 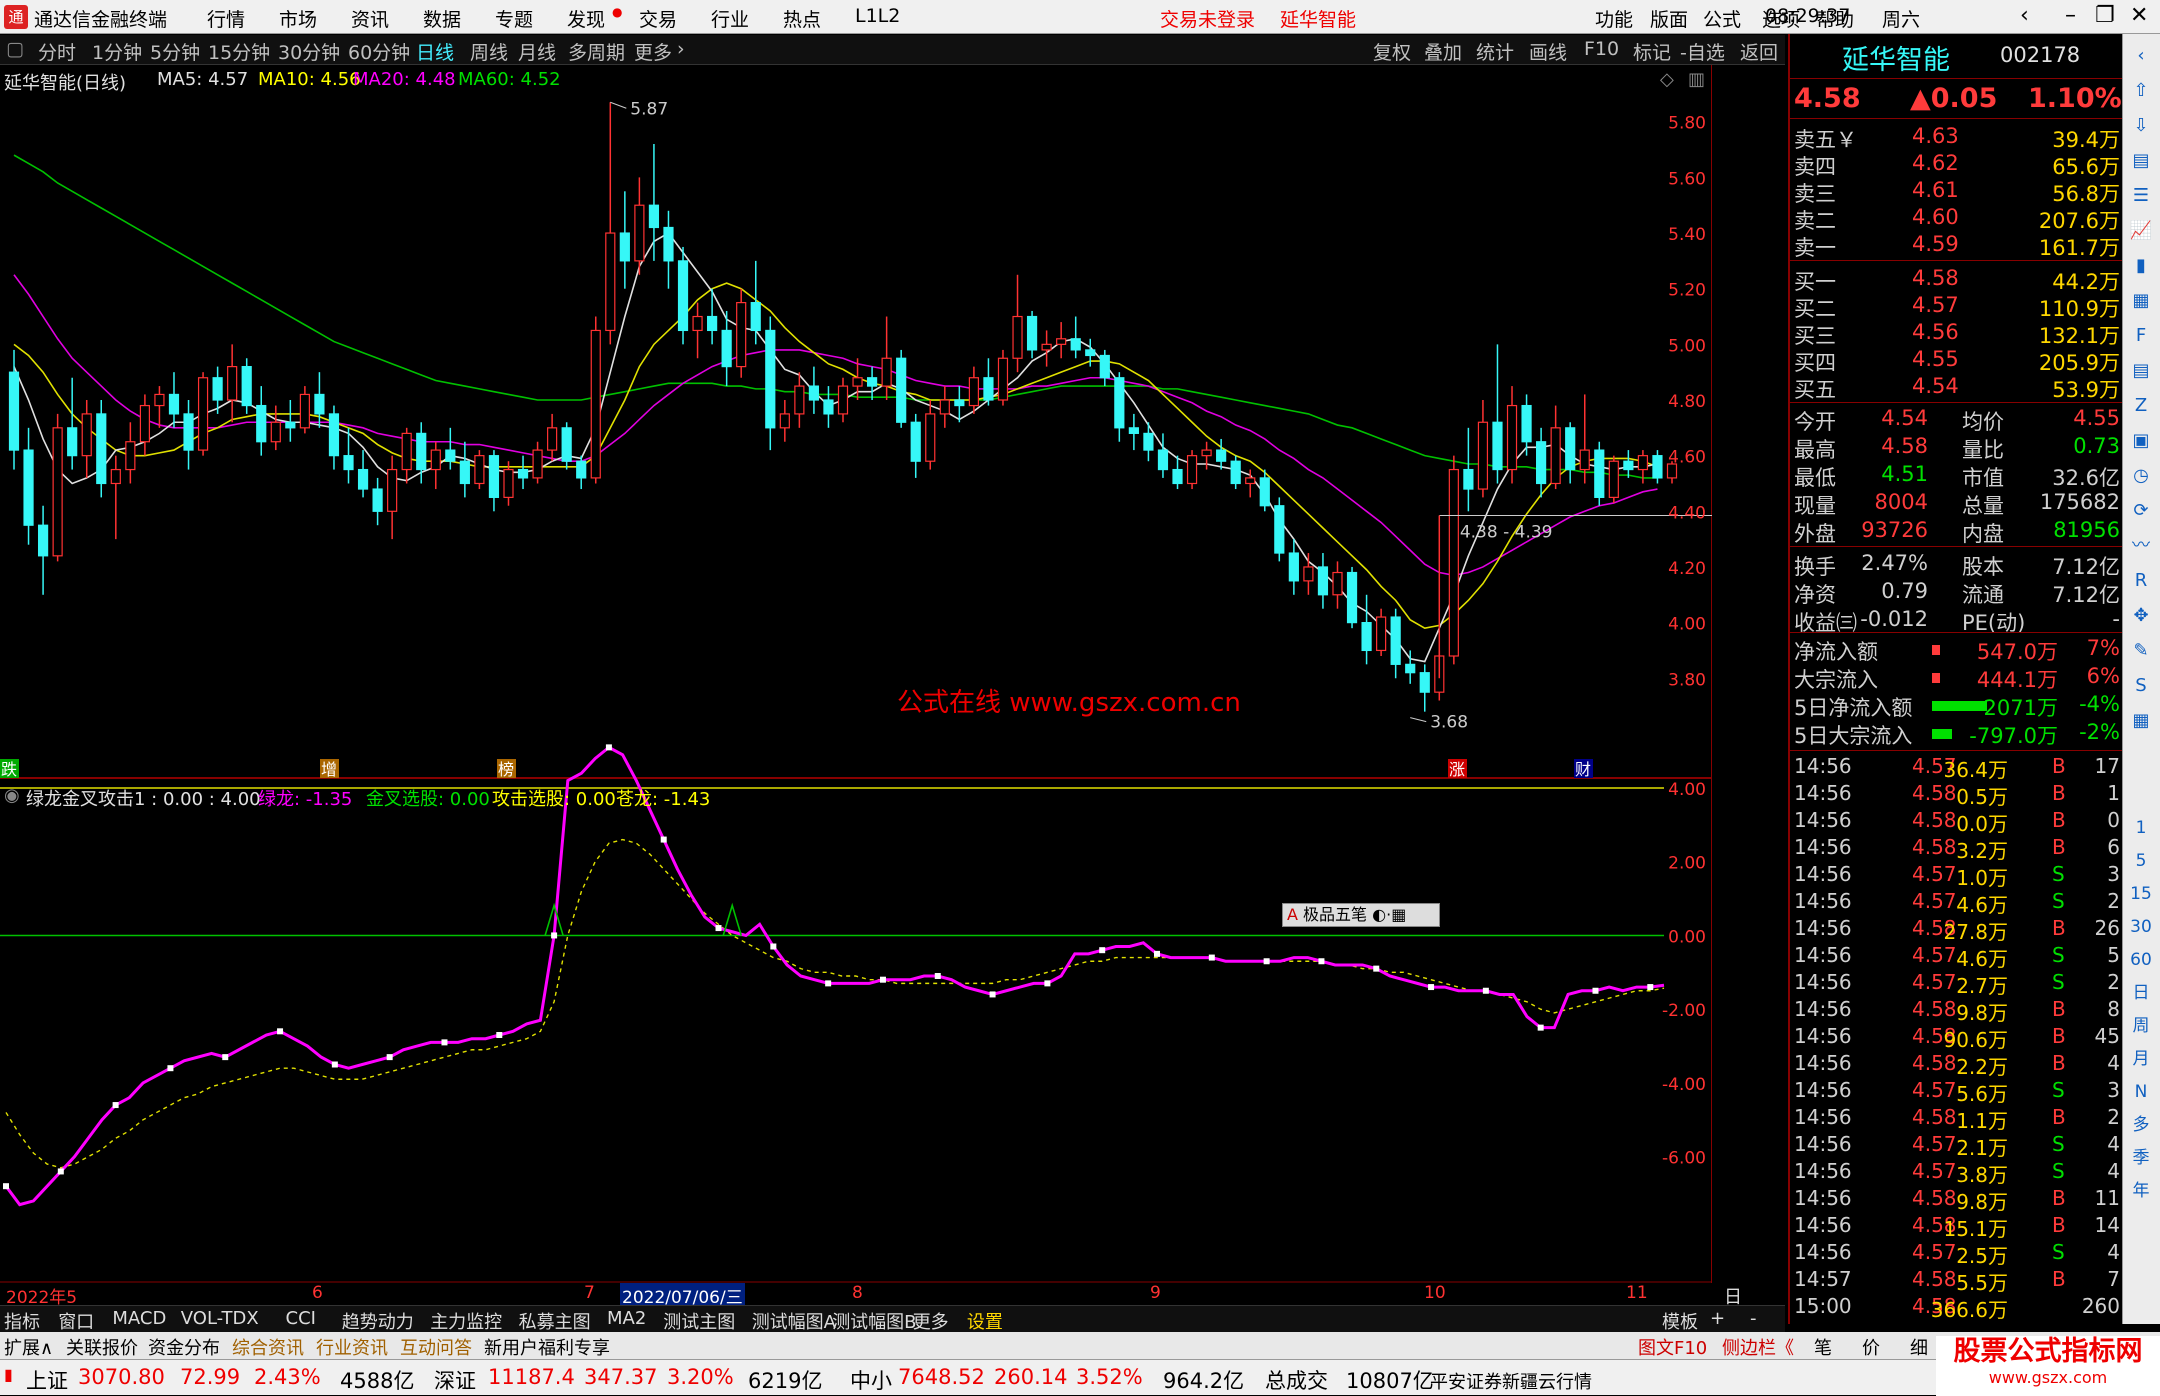 I want to click on tick-row: 14:56 4.57 3.8万 S 4, so click(x=1957, y=1173).